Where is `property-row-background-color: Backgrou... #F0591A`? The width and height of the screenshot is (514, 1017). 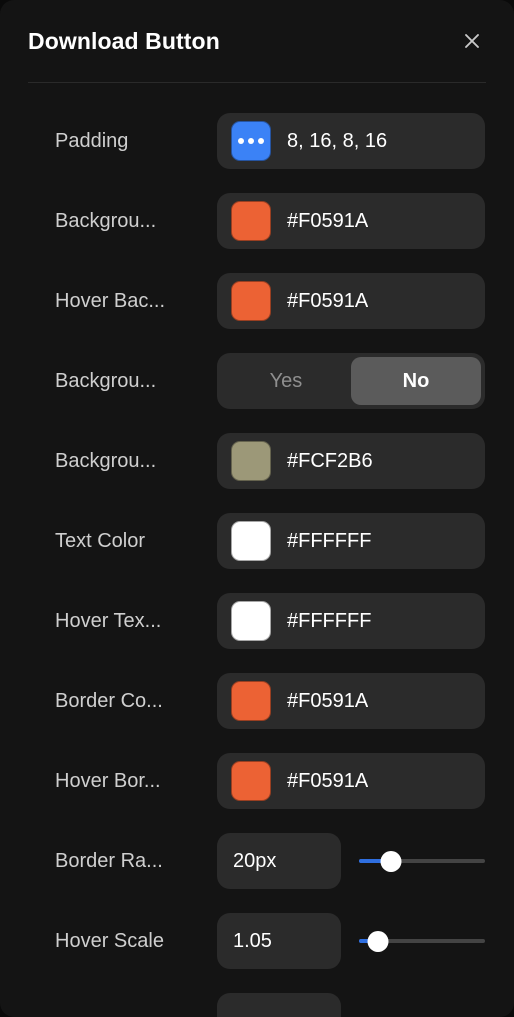 property-row-background-color: Backgrou... #F0591A is located at coordinates (257, 221).